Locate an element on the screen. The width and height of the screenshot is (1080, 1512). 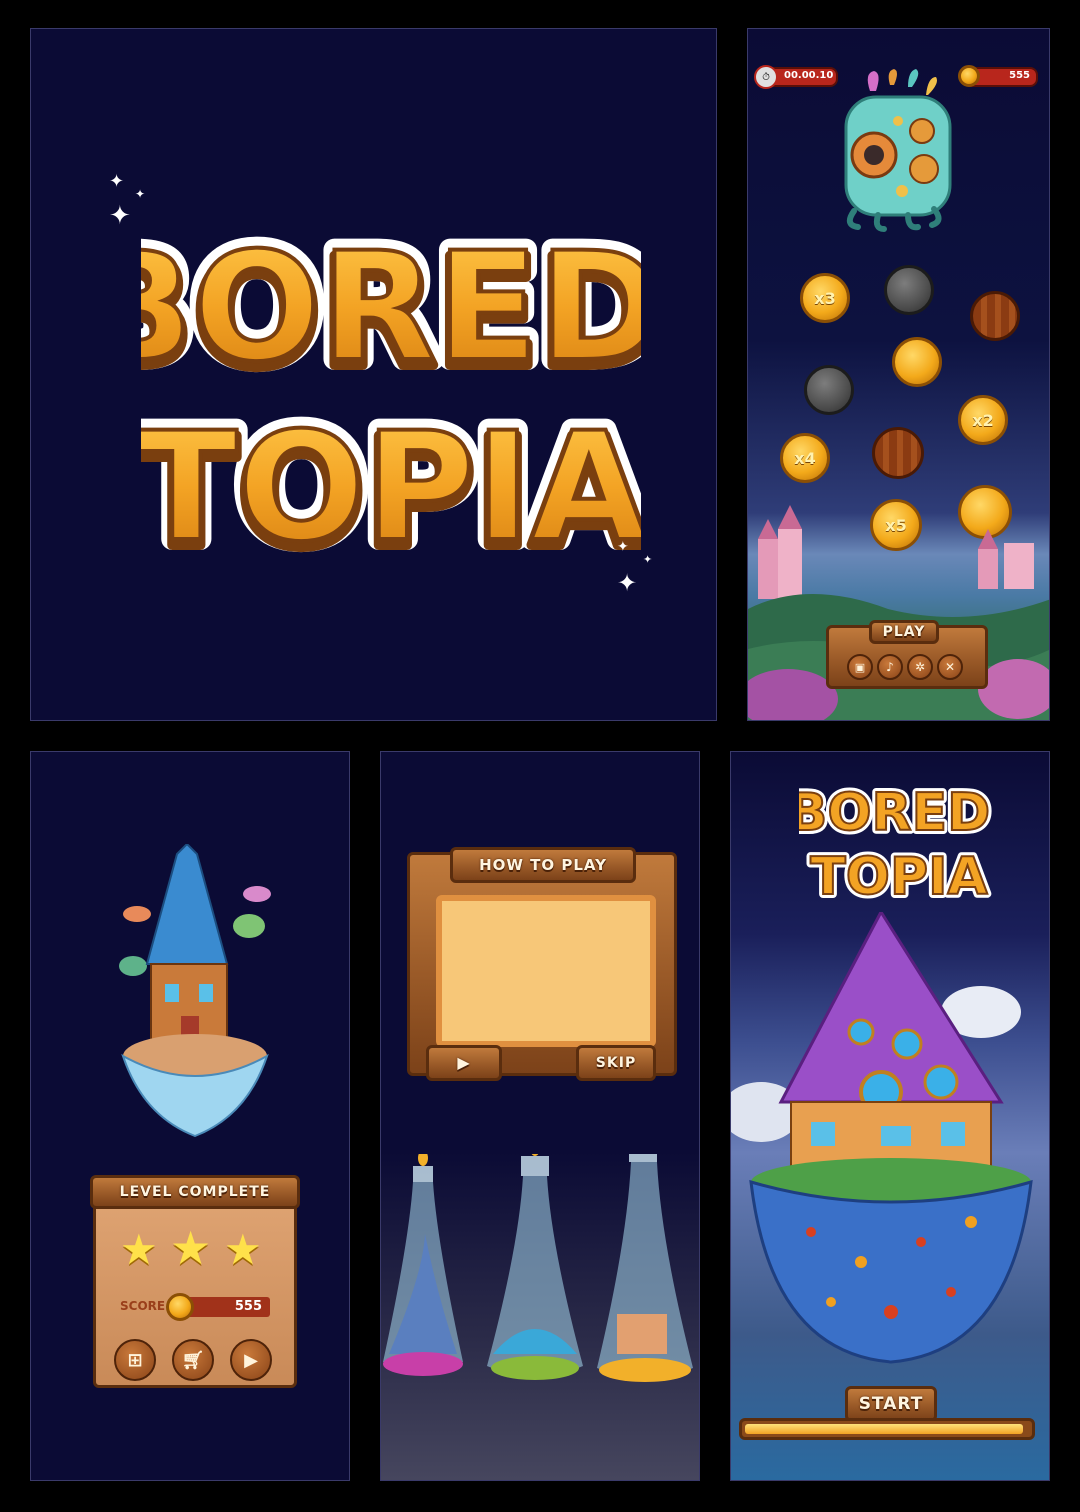
multiplier-coin: x3 is located at coordinates (825, 298).